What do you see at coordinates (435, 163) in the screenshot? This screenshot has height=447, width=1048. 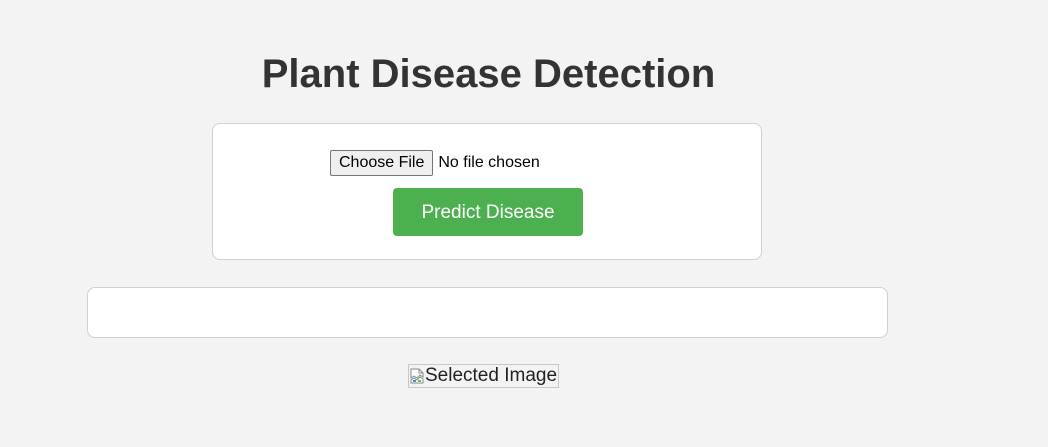 I see `file-input: Choose File No file chosen` at bounding box center [435, 163].